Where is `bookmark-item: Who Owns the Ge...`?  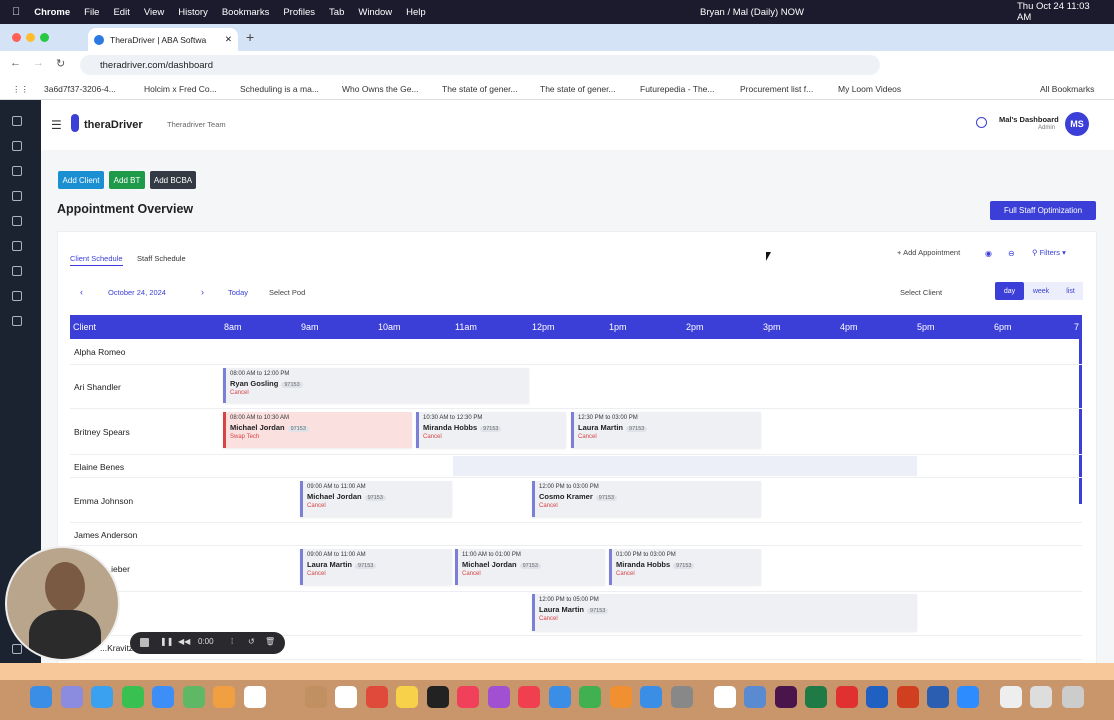
bookmark-item: Who Owns the Ge... is located at coordinates (380, 89).